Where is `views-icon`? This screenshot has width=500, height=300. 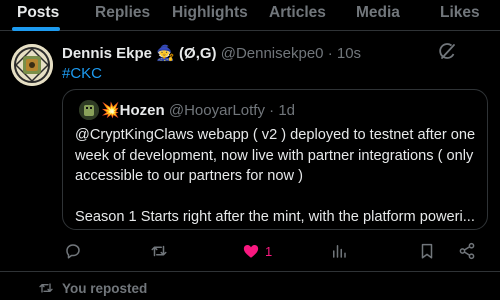
views-icon is located at coordinates (339, 251).